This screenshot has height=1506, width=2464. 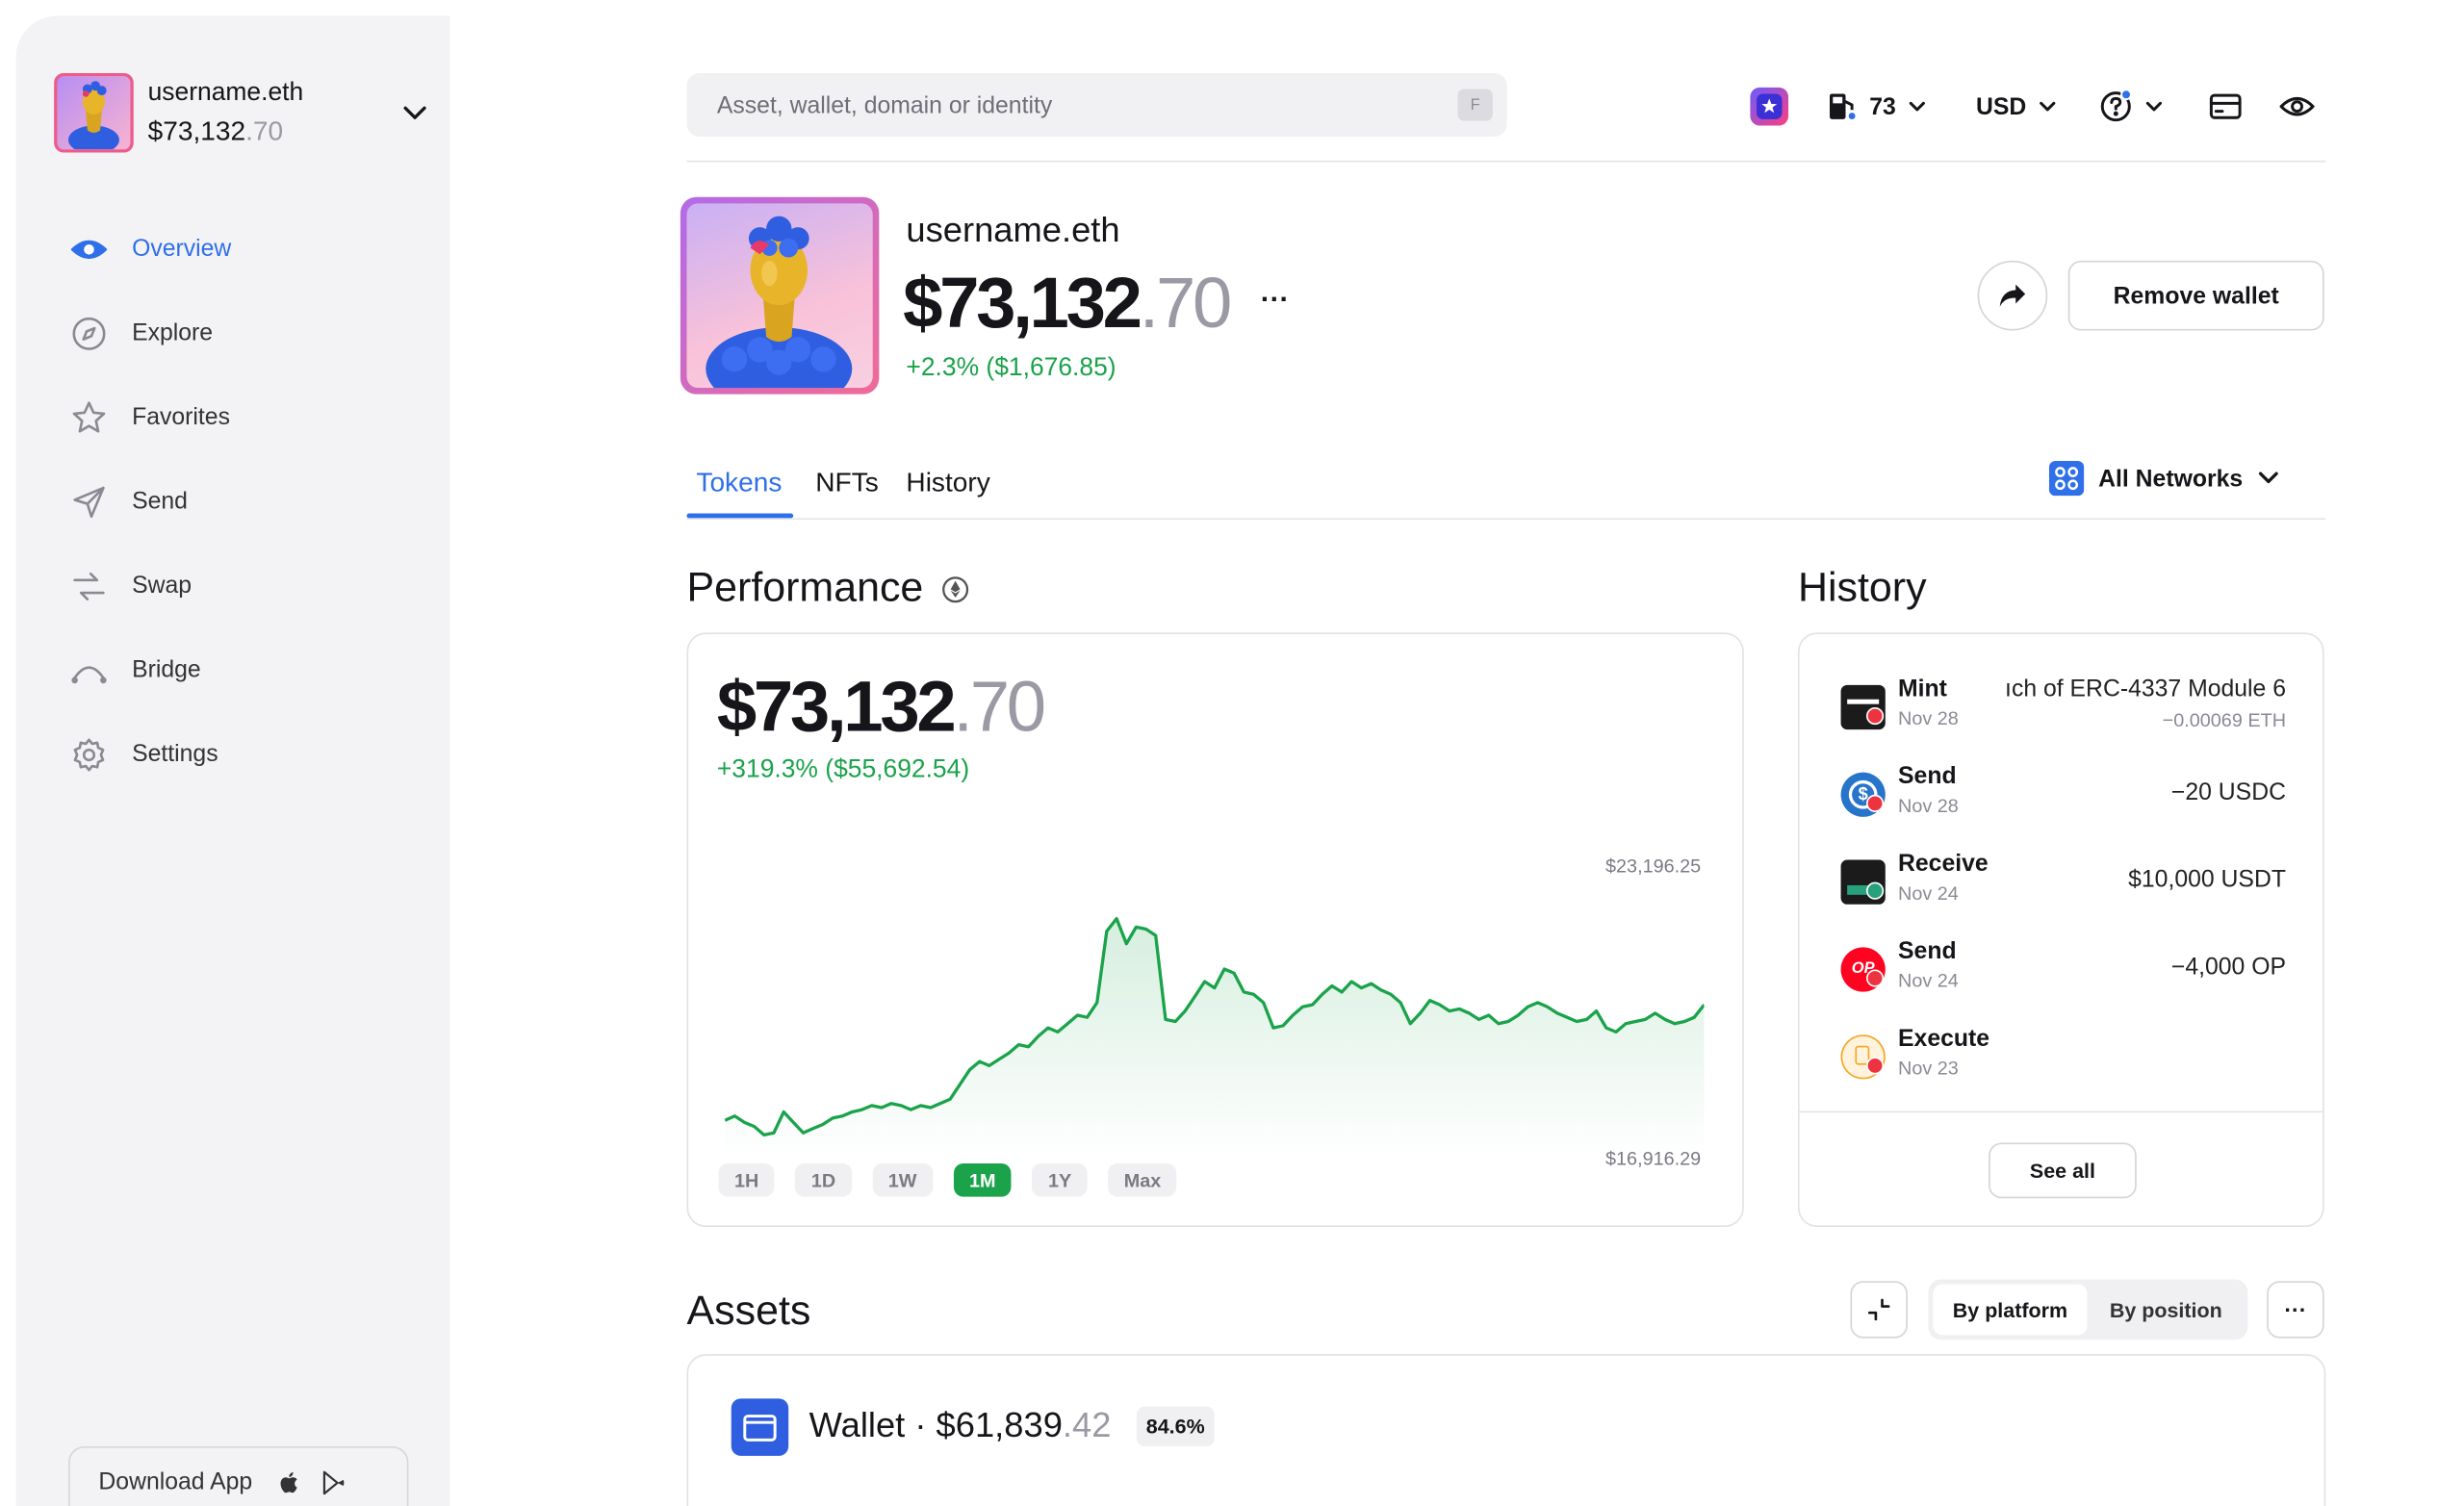 What do you see at coordinates (216, 132) in the screenshot?
I see `account-balance: $73,132.70` at bounding box center [216, 132].